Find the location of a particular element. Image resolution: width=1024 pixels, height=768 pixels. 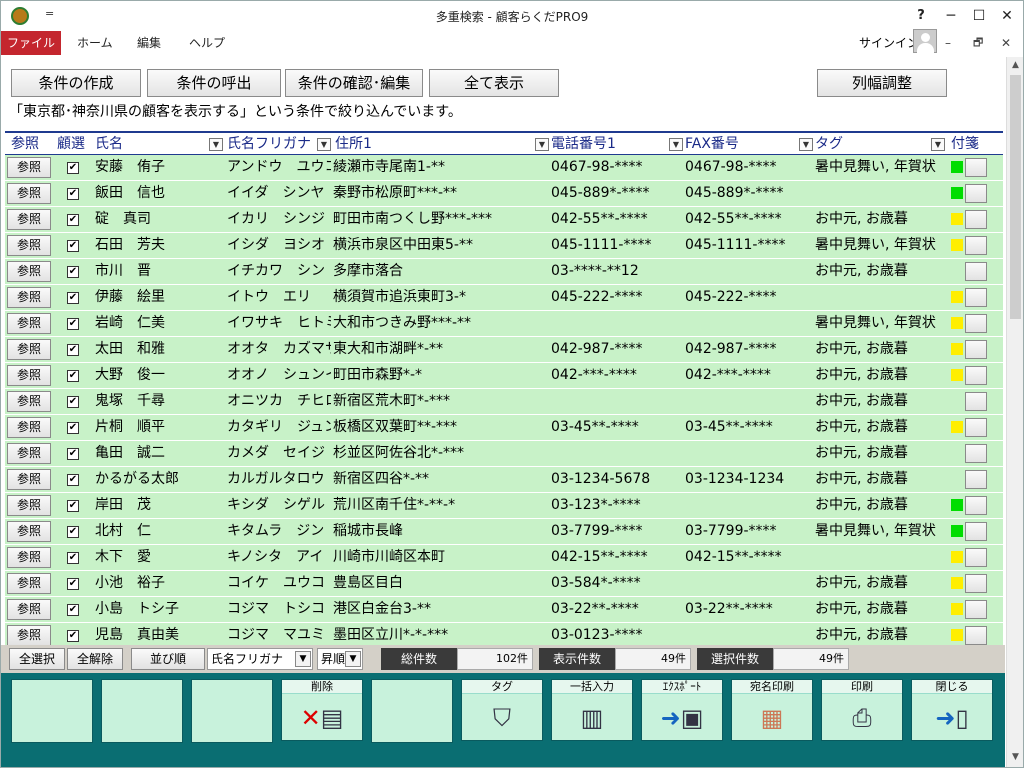

col-select: 顧選 is located at coordinates (71, 144).